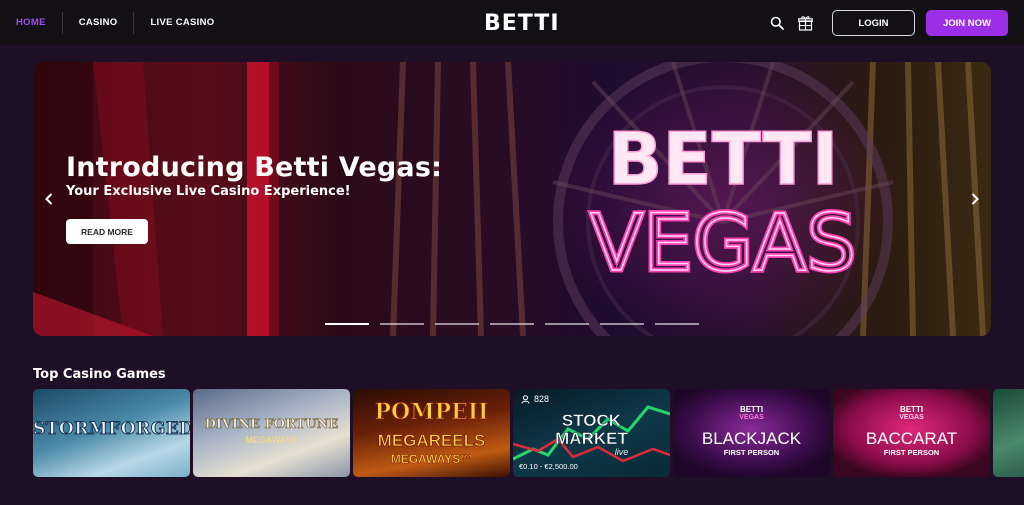 The image size is (1024, 505). I want to click on carousel-indicators, so click(517, 324).